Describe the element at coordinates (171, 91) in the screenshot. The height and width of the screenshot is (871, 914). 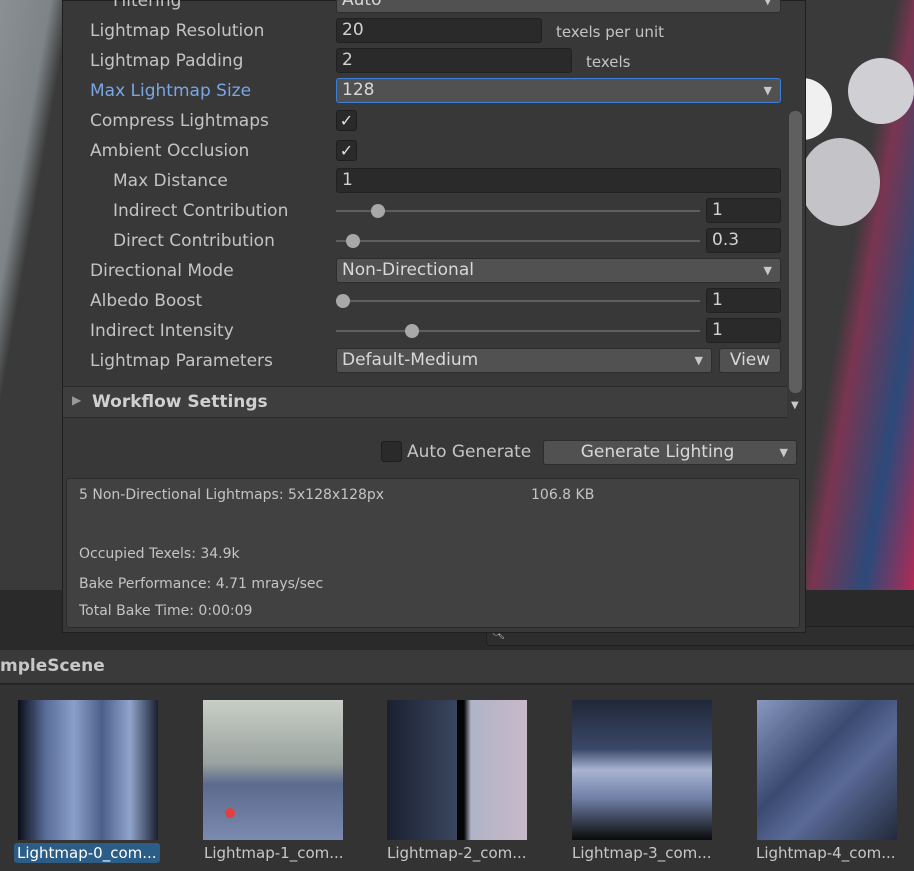
I see `max-lightmap-size-label: Max Lightmap Size` at that location.